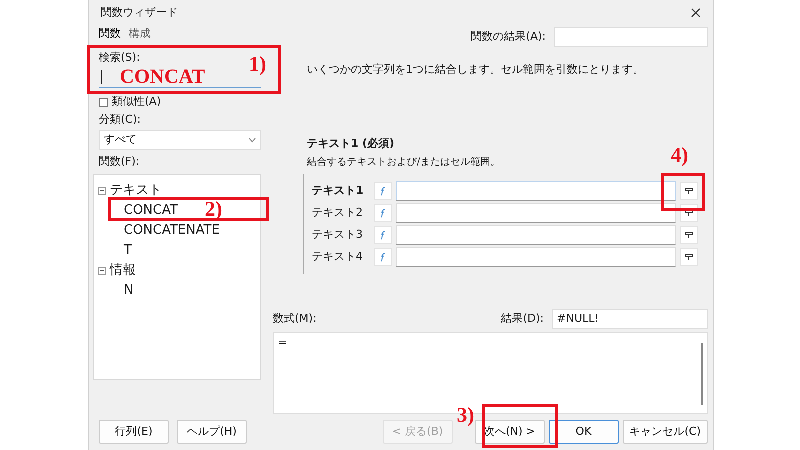 The height and width of the screenshot is (450, 800). I want to click on checkbox-label: 類似性(A), so click(137, 102).